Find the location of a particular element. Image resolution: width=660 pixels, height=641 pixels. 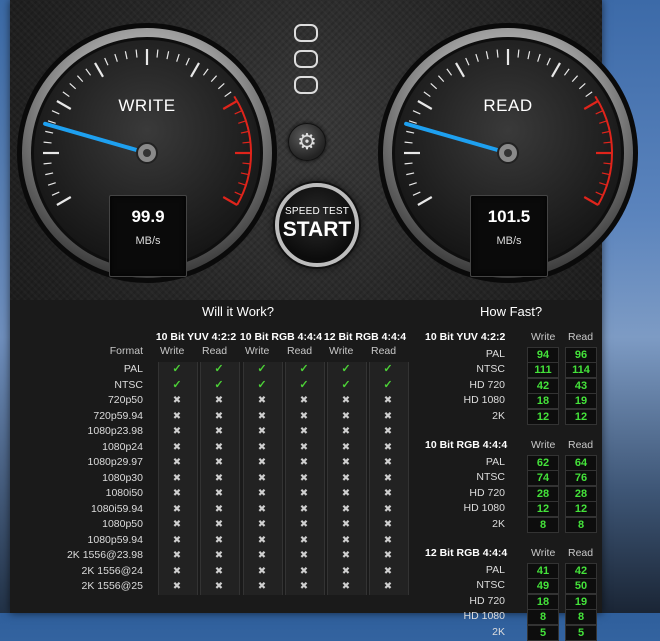

read-column-header: Read is located at coordinates (581, 553).